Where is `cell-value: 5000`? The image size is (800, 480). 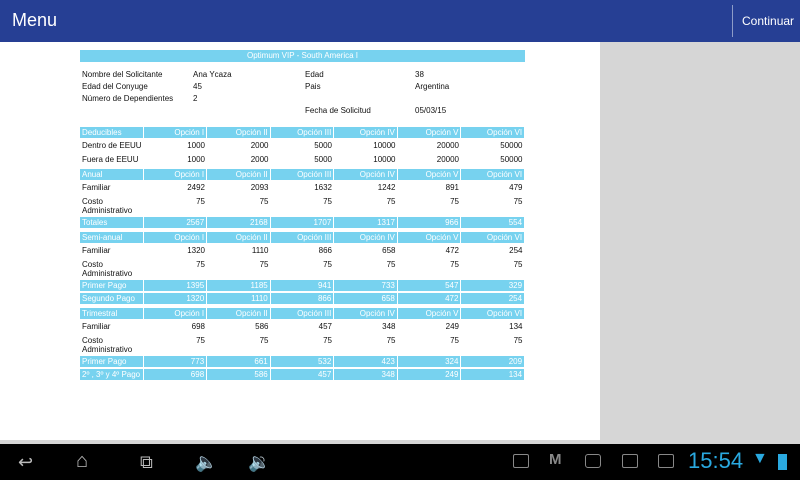
cell-value: 5000 is located at coordinates (323, 145).